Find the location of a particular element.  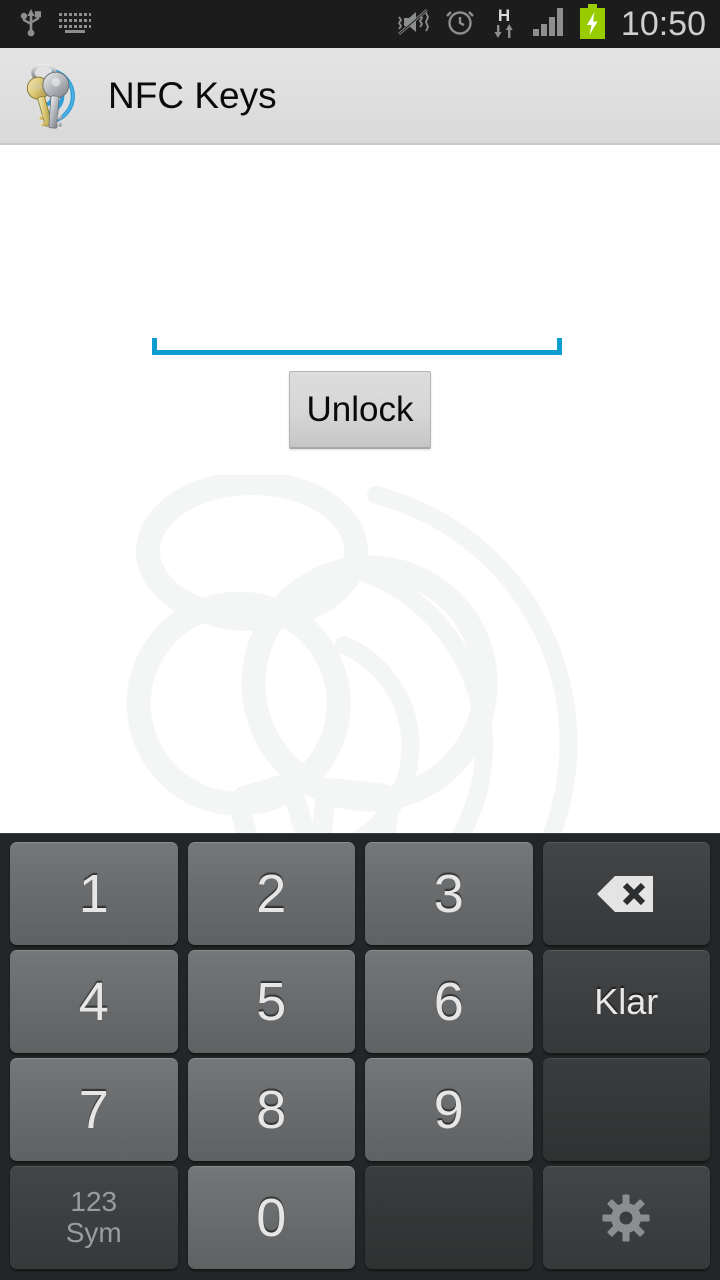

key-1-label: 1 is located at coordinates (93, 894).